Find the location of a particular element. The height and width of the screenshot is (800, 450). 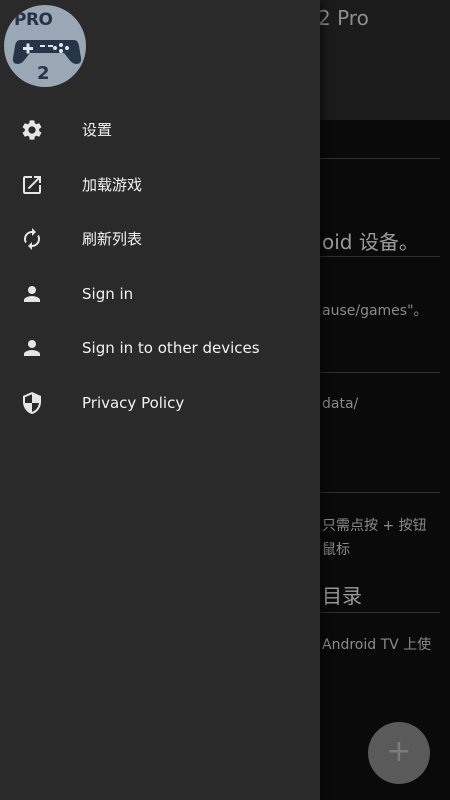

data-path-text: data/ is located at coordinates (340, 404).